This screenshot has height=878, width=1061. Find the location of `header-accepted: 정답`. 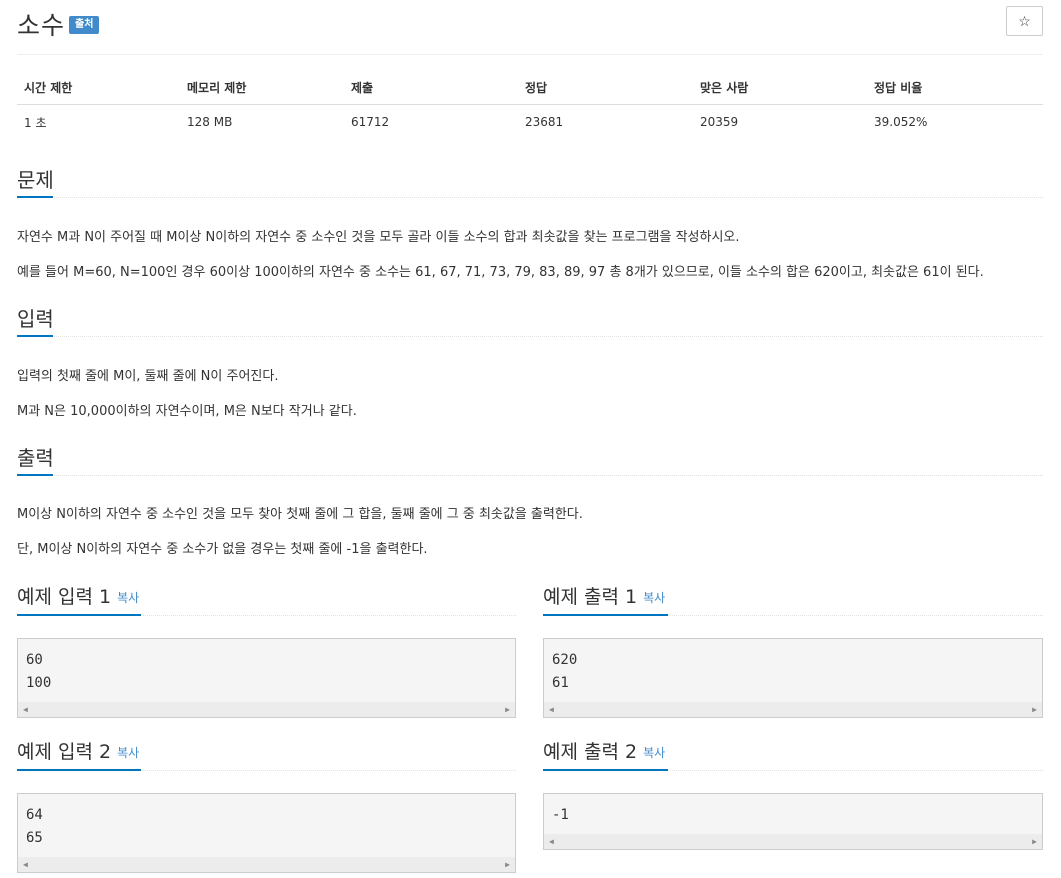

header-accepted: 정답 is located at coordinates (605, 88).